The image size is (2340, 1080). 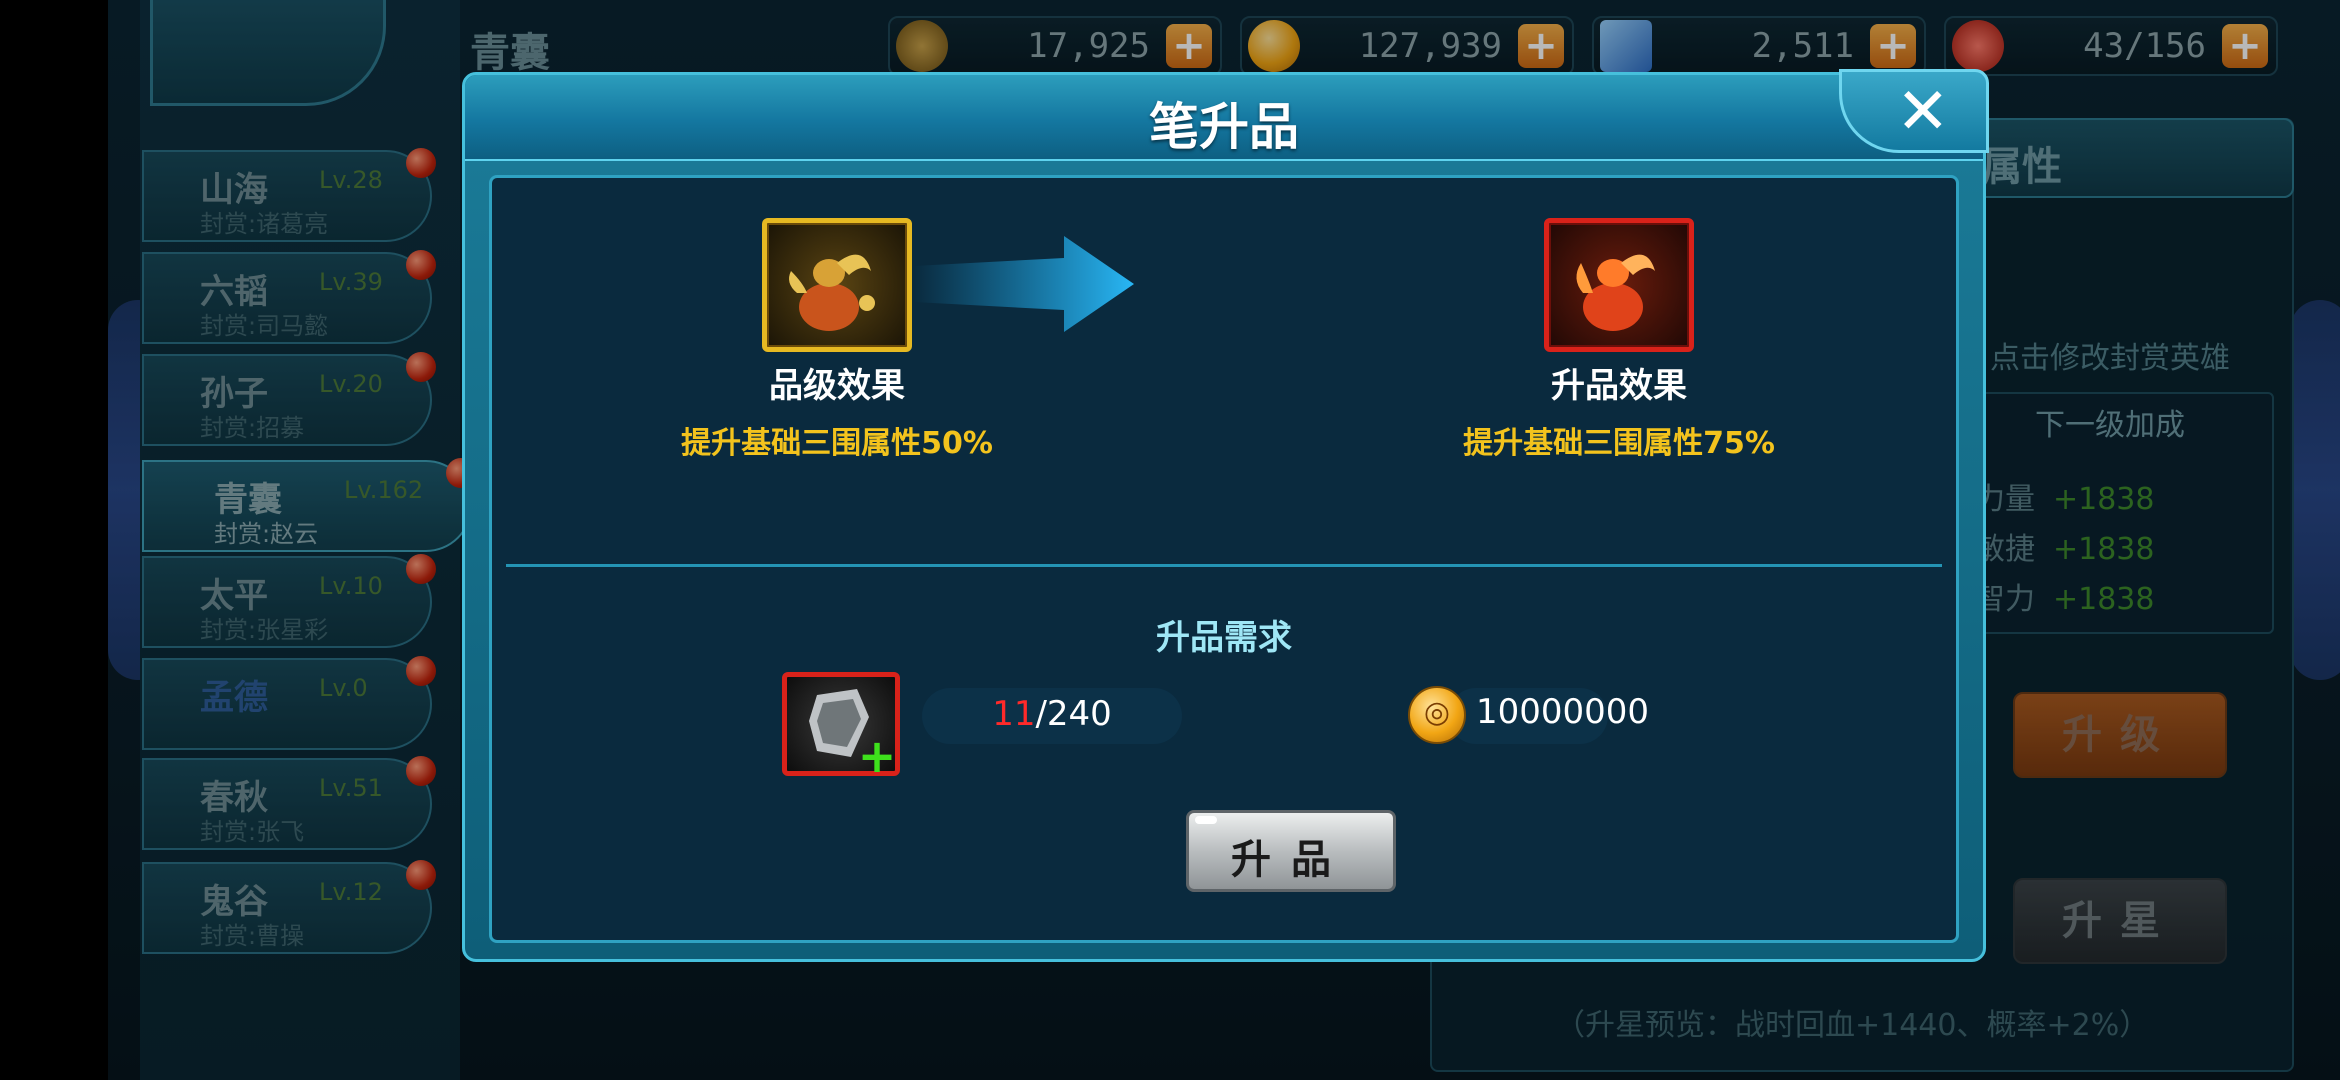 What do you see at coordinates (1073, 714) in the screenshot?
I see `material-total: /240` at bounding box center [1073, 714].